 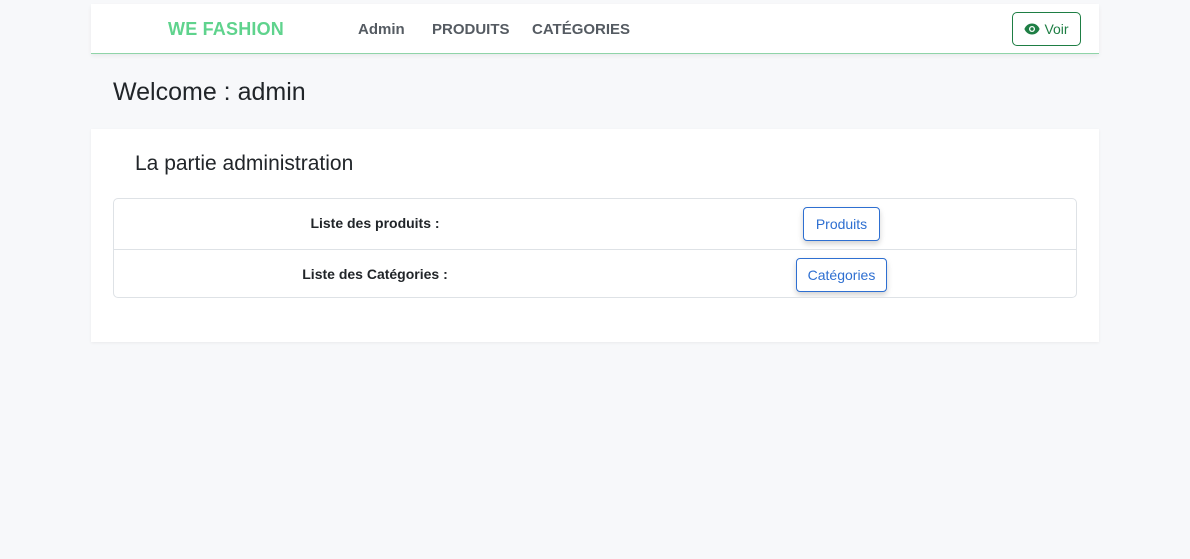 I want to click on nav-link-categories: CATÉGORIES, so click(x=581, y=29).